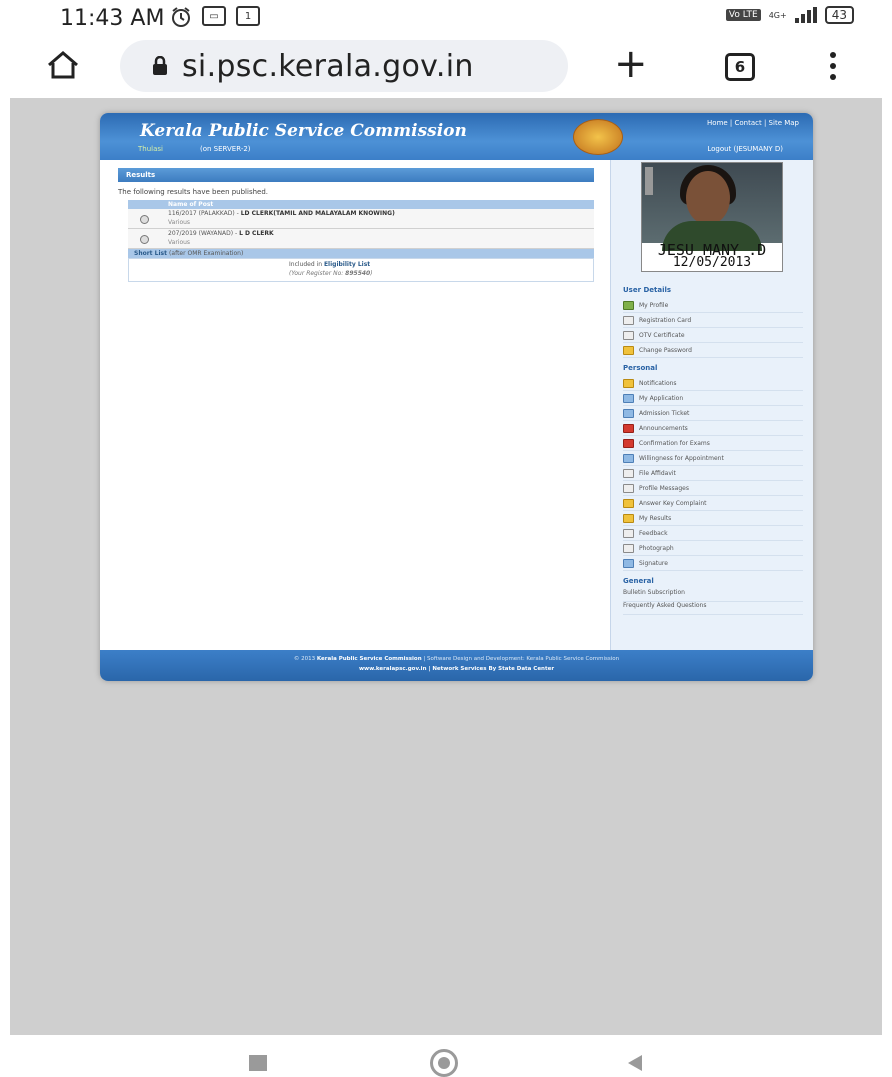  Describe the element at coordinates (361, 253) in the screenshot. I see `shortlist-header: Short List (after OMR Examination)` at that location.